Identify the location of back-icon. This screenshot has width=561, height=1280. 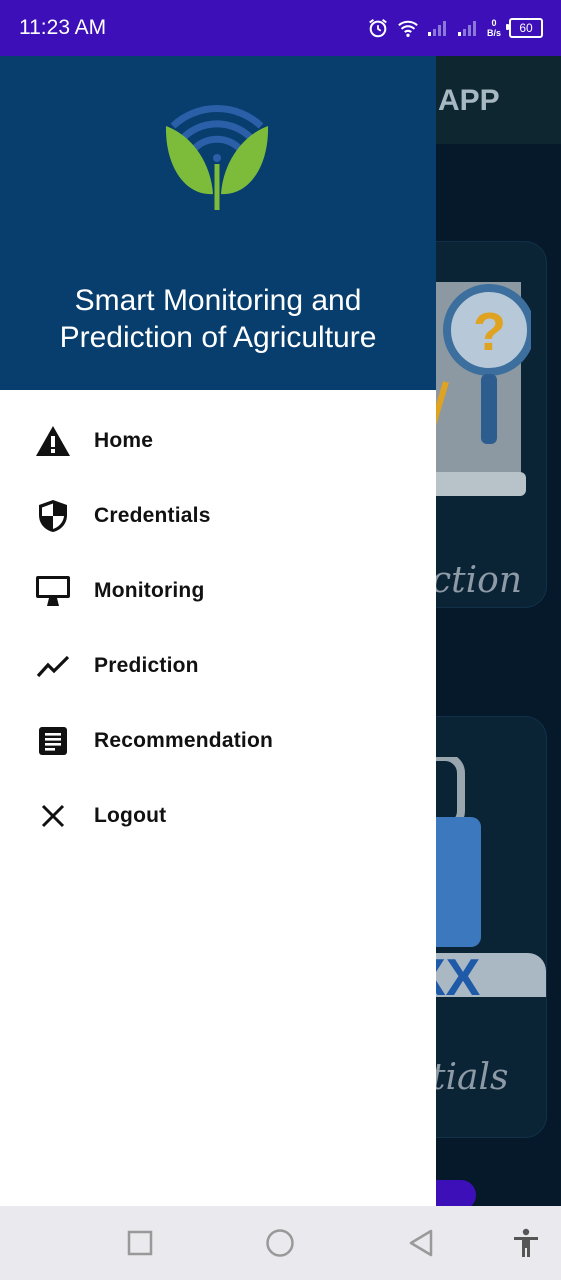
(421, 1243).